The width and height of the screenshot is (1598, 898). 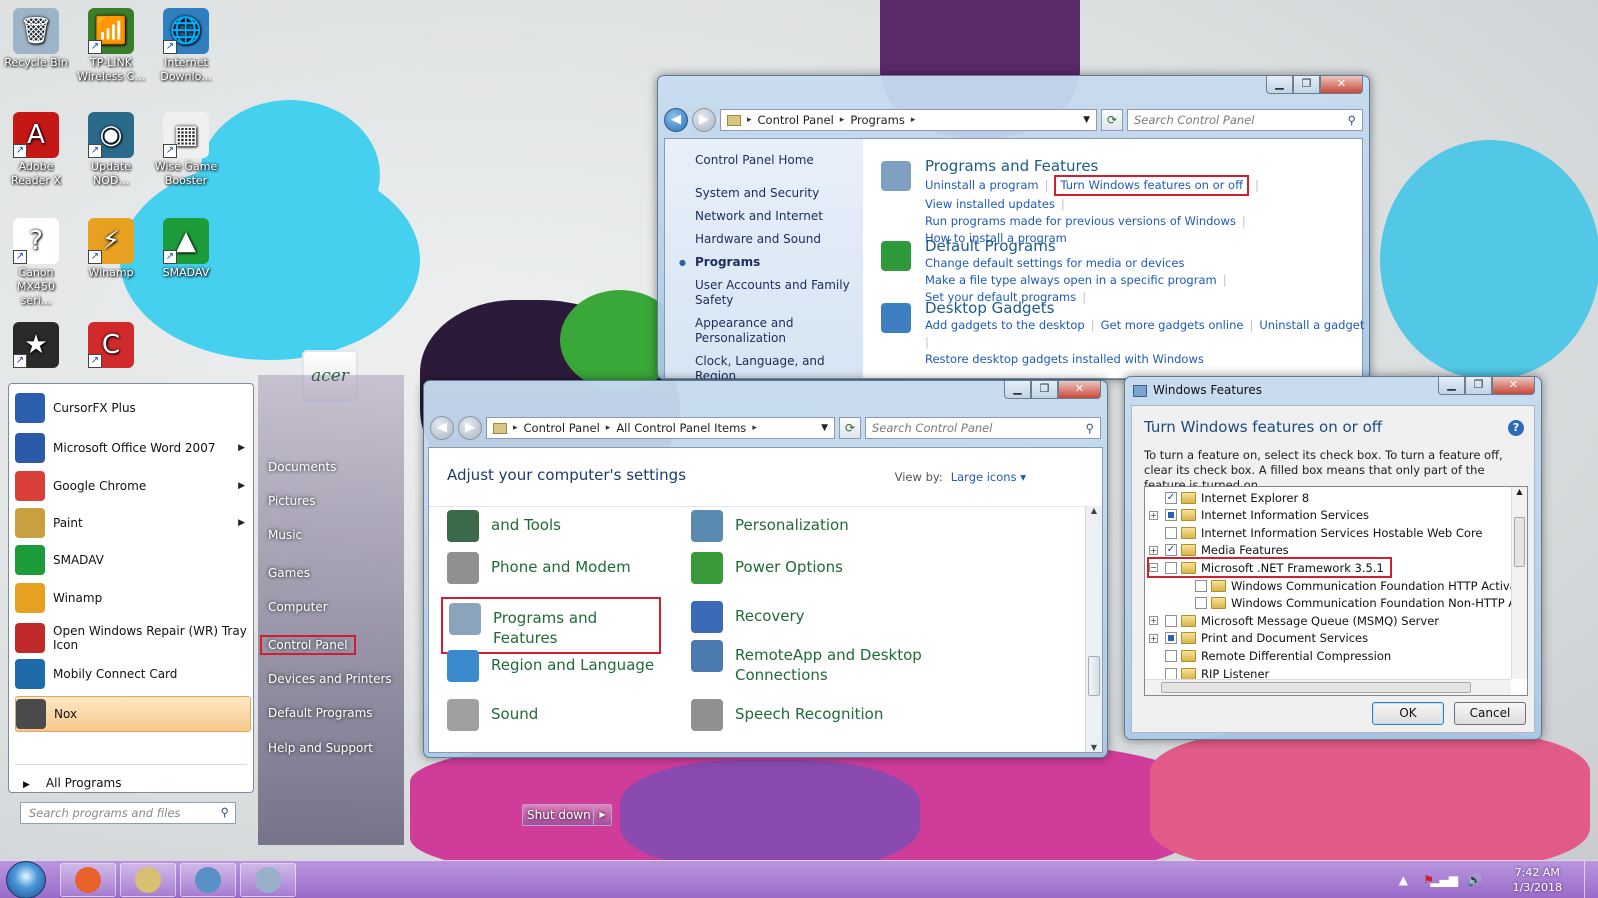 What do you see at coordinates (1219, 550) in the screenshot?
I see `feature-row: + ✓ Media Features` at bounding box center [1219, 550].